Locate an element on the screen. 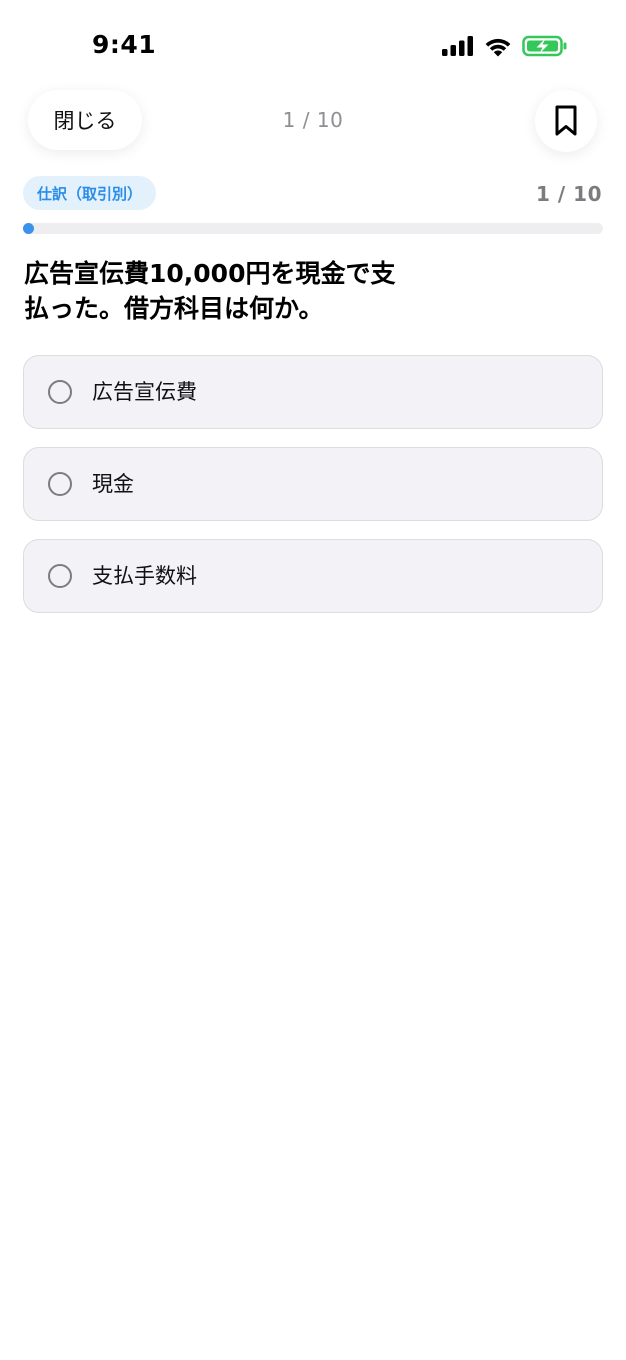 This screenshot has width=626, height=1360. bookmark-icon is located at coordinates (566, 120).